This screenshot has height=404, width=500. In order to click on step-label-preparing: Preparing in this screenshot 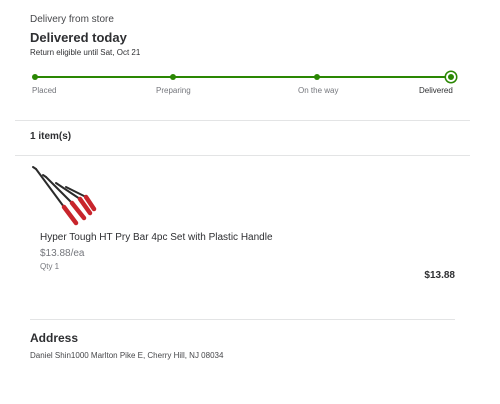, I will do `click(173, 90)`.